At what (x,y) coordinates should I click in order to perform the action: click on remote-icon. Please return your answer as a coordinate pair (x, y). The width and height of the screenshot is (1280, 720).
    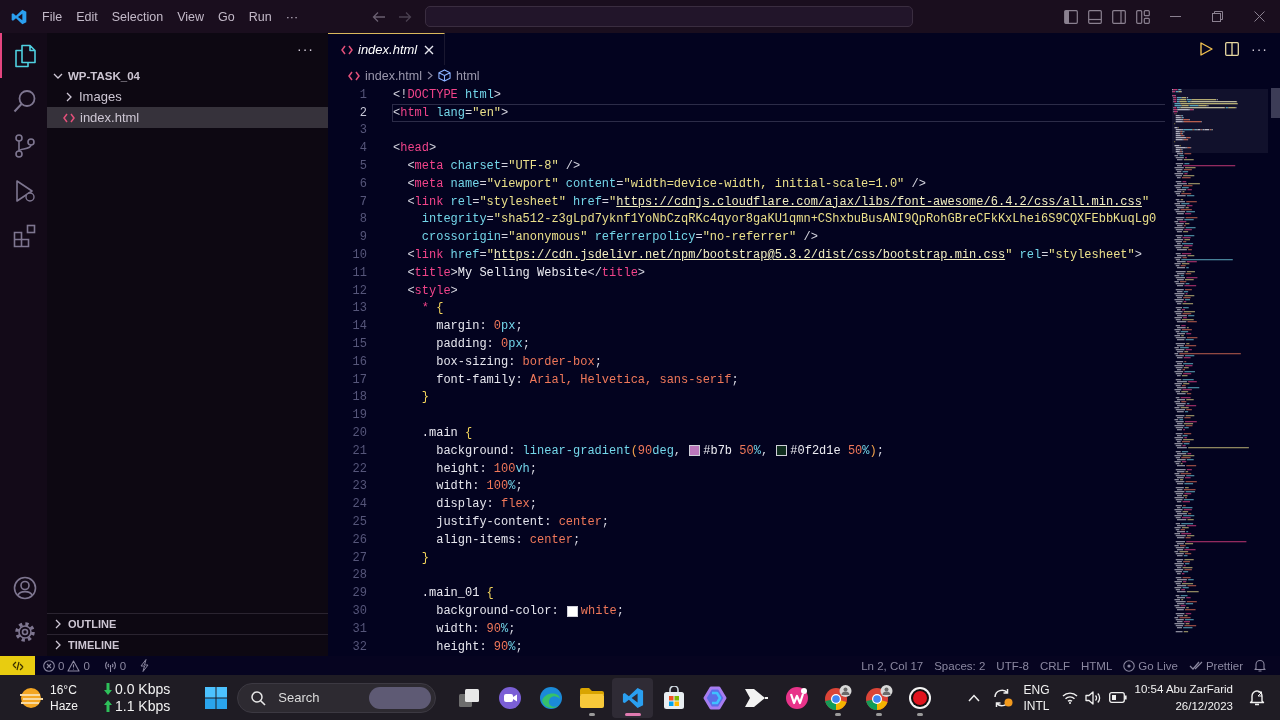
    Looking at the image, I should click on (17, 665).